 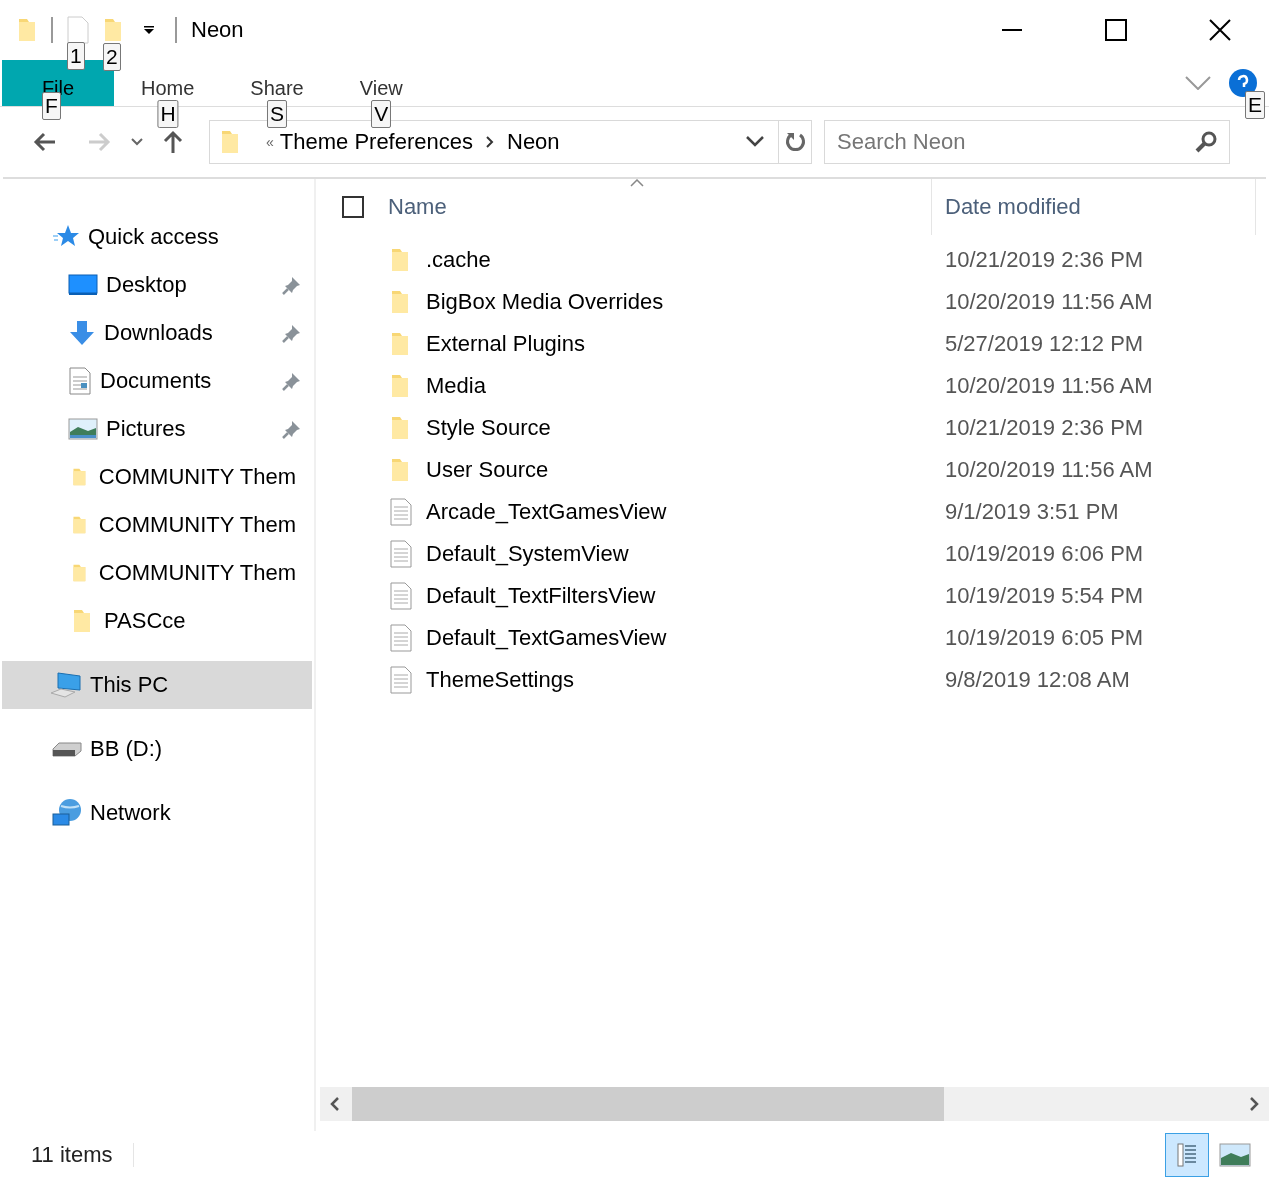 I want to click on details-view-button, so click(x=1187, y=1155).